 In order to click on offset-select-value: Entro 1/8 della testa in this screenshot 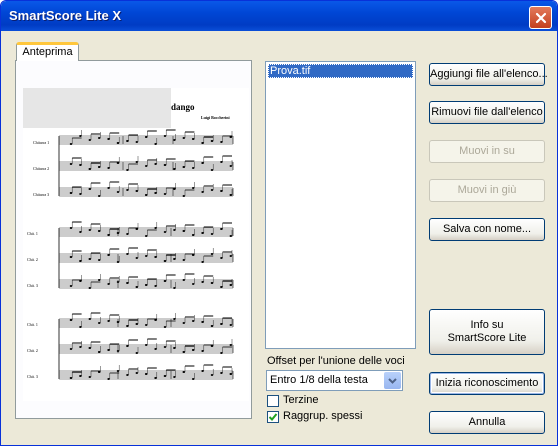, I will do `click(319, 380)`.